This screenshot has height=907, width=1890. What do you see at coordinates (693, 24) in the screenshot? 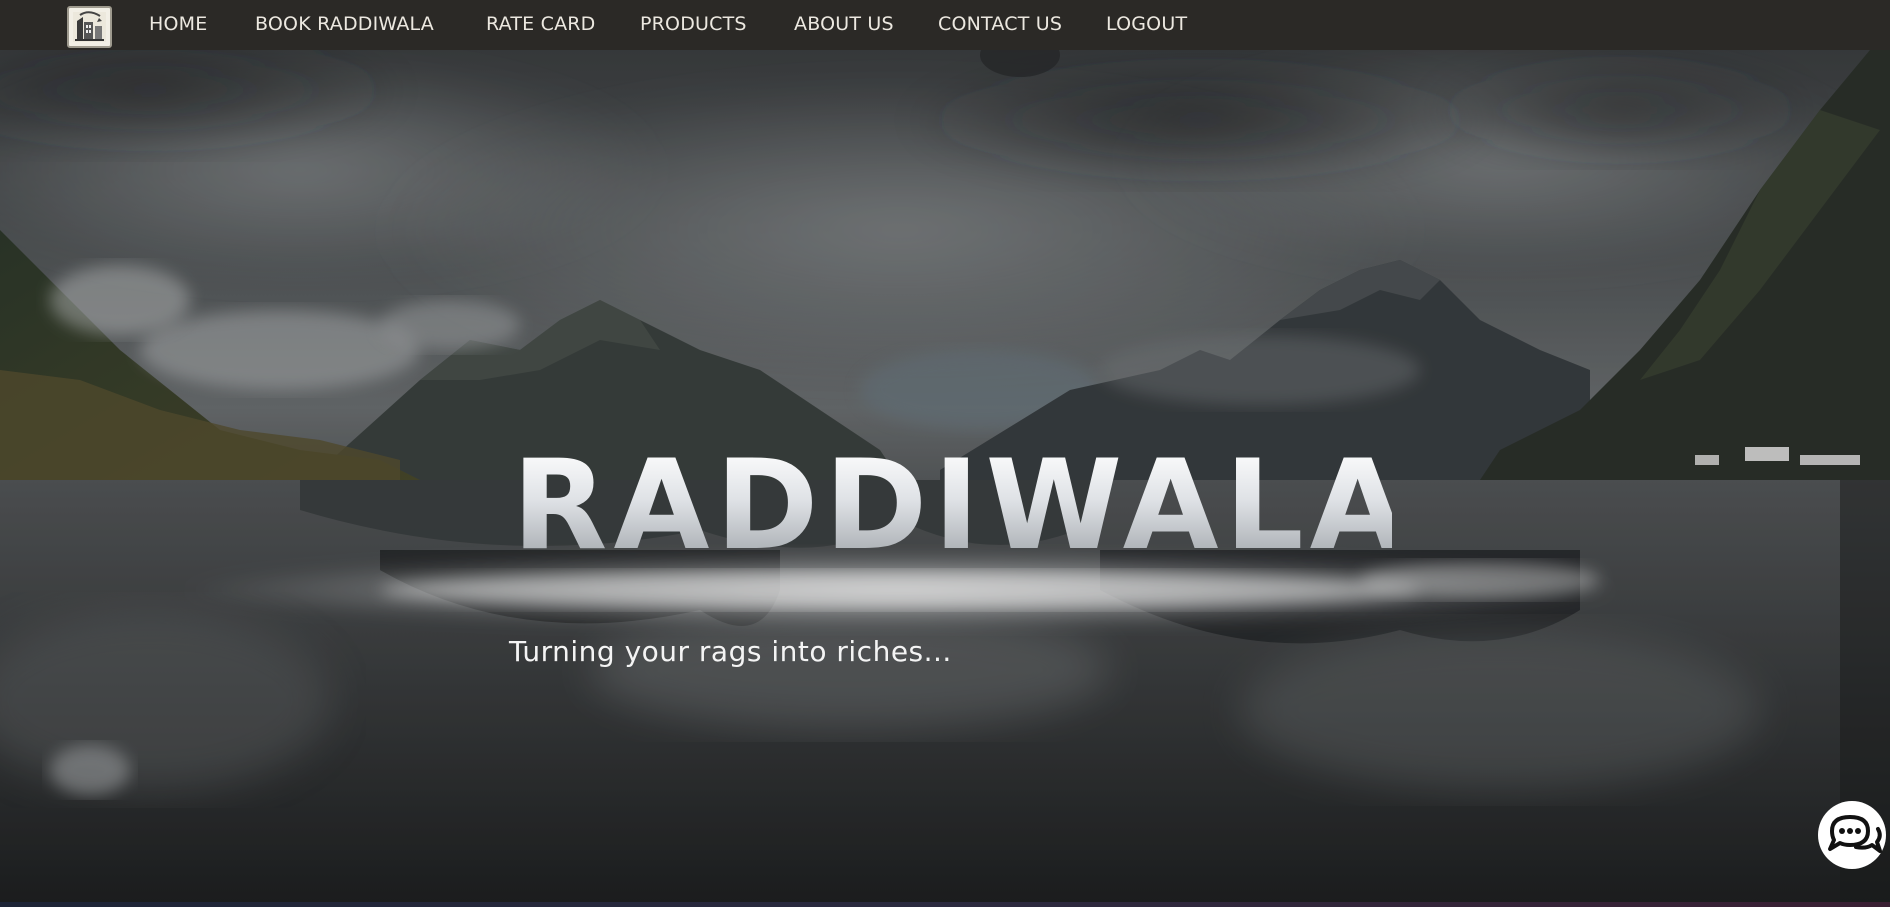
I see `nav-products-link: PRODUCTS` at bounding box center [693, 24].